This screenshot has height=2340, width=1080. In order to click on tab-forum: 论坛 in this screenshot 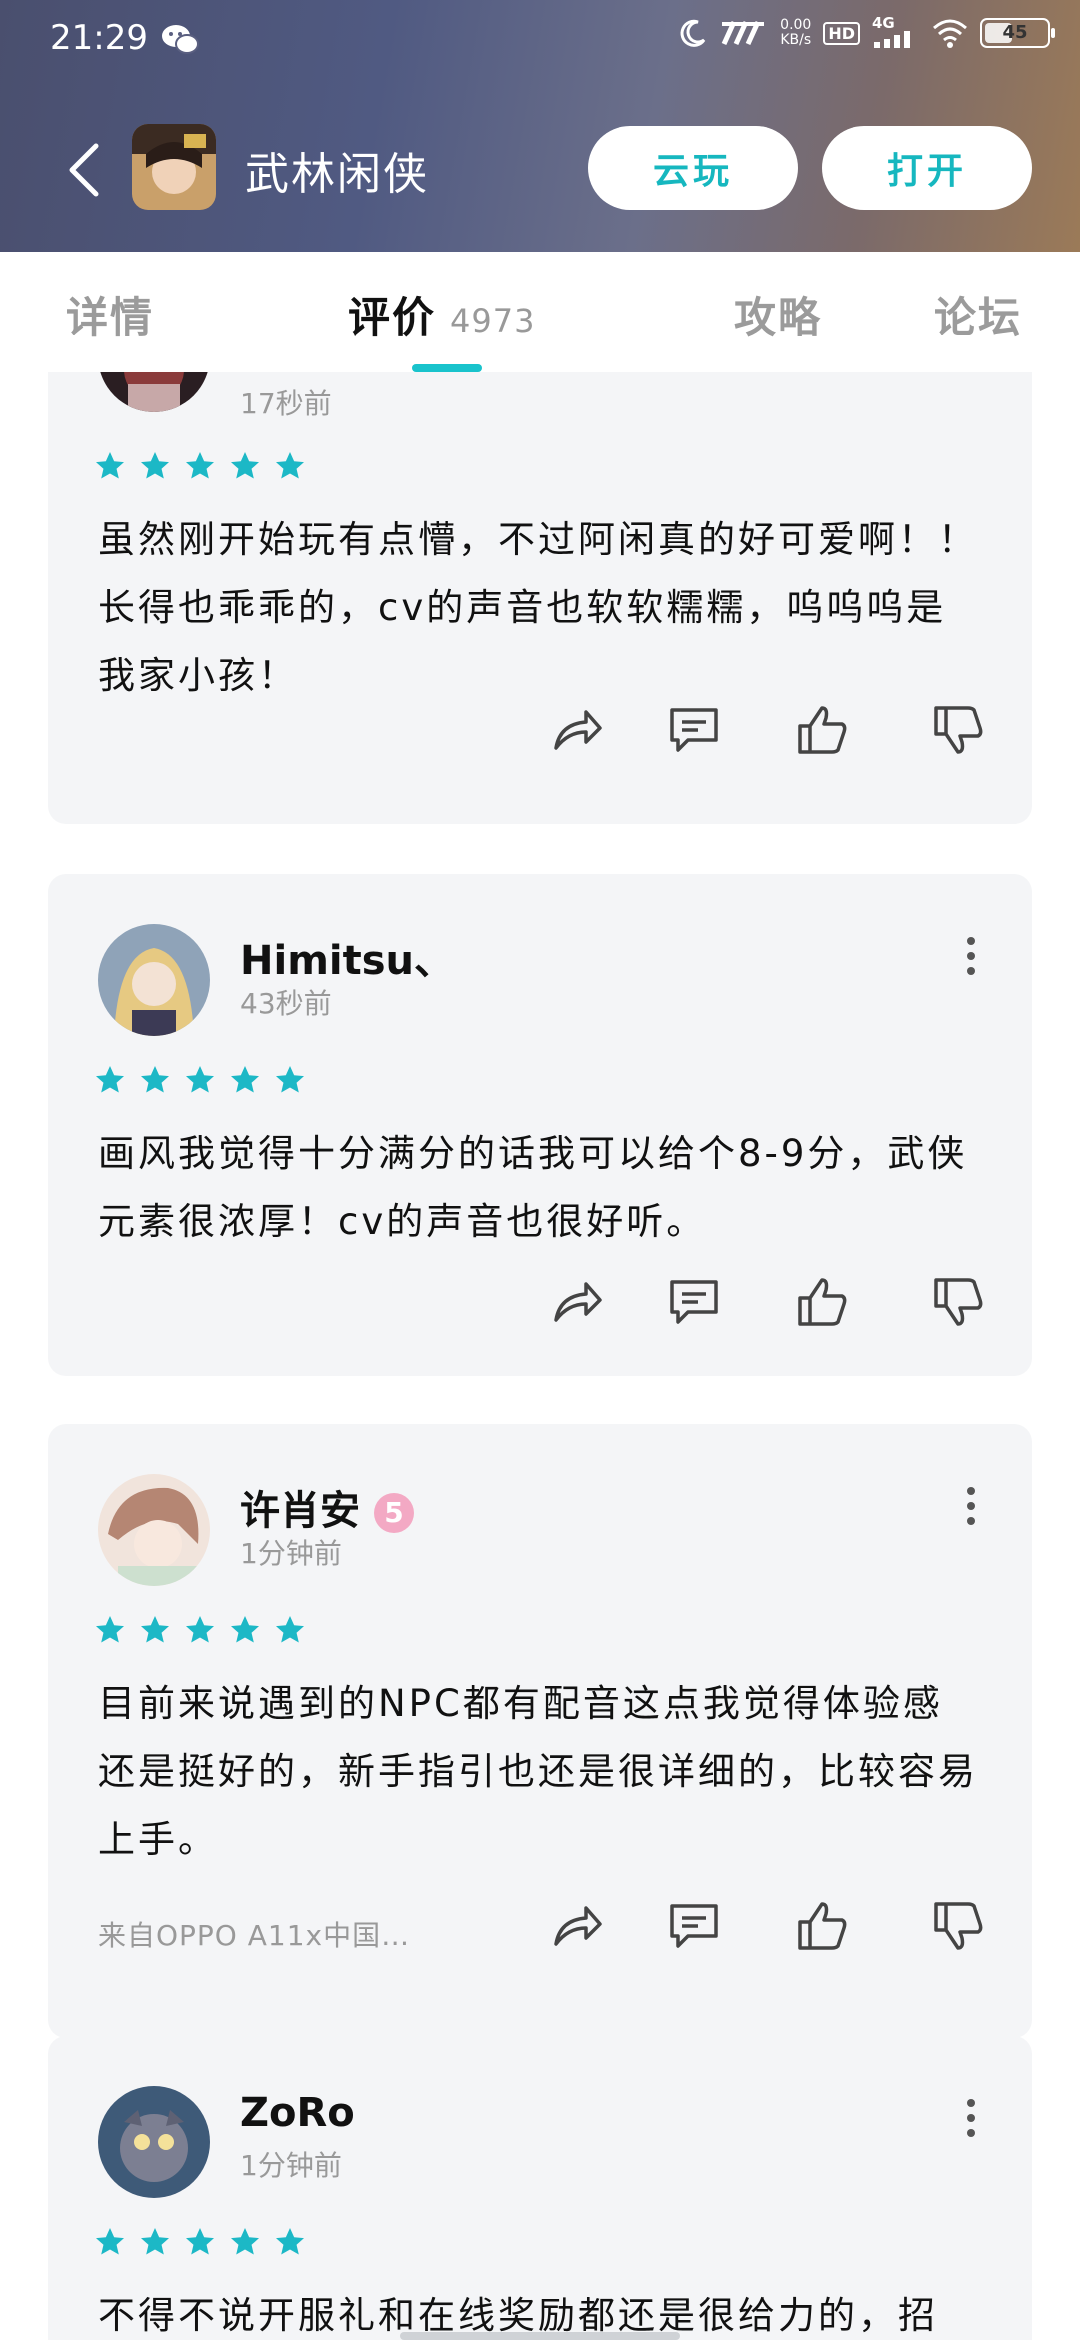, I will do `click(978, 314)`.